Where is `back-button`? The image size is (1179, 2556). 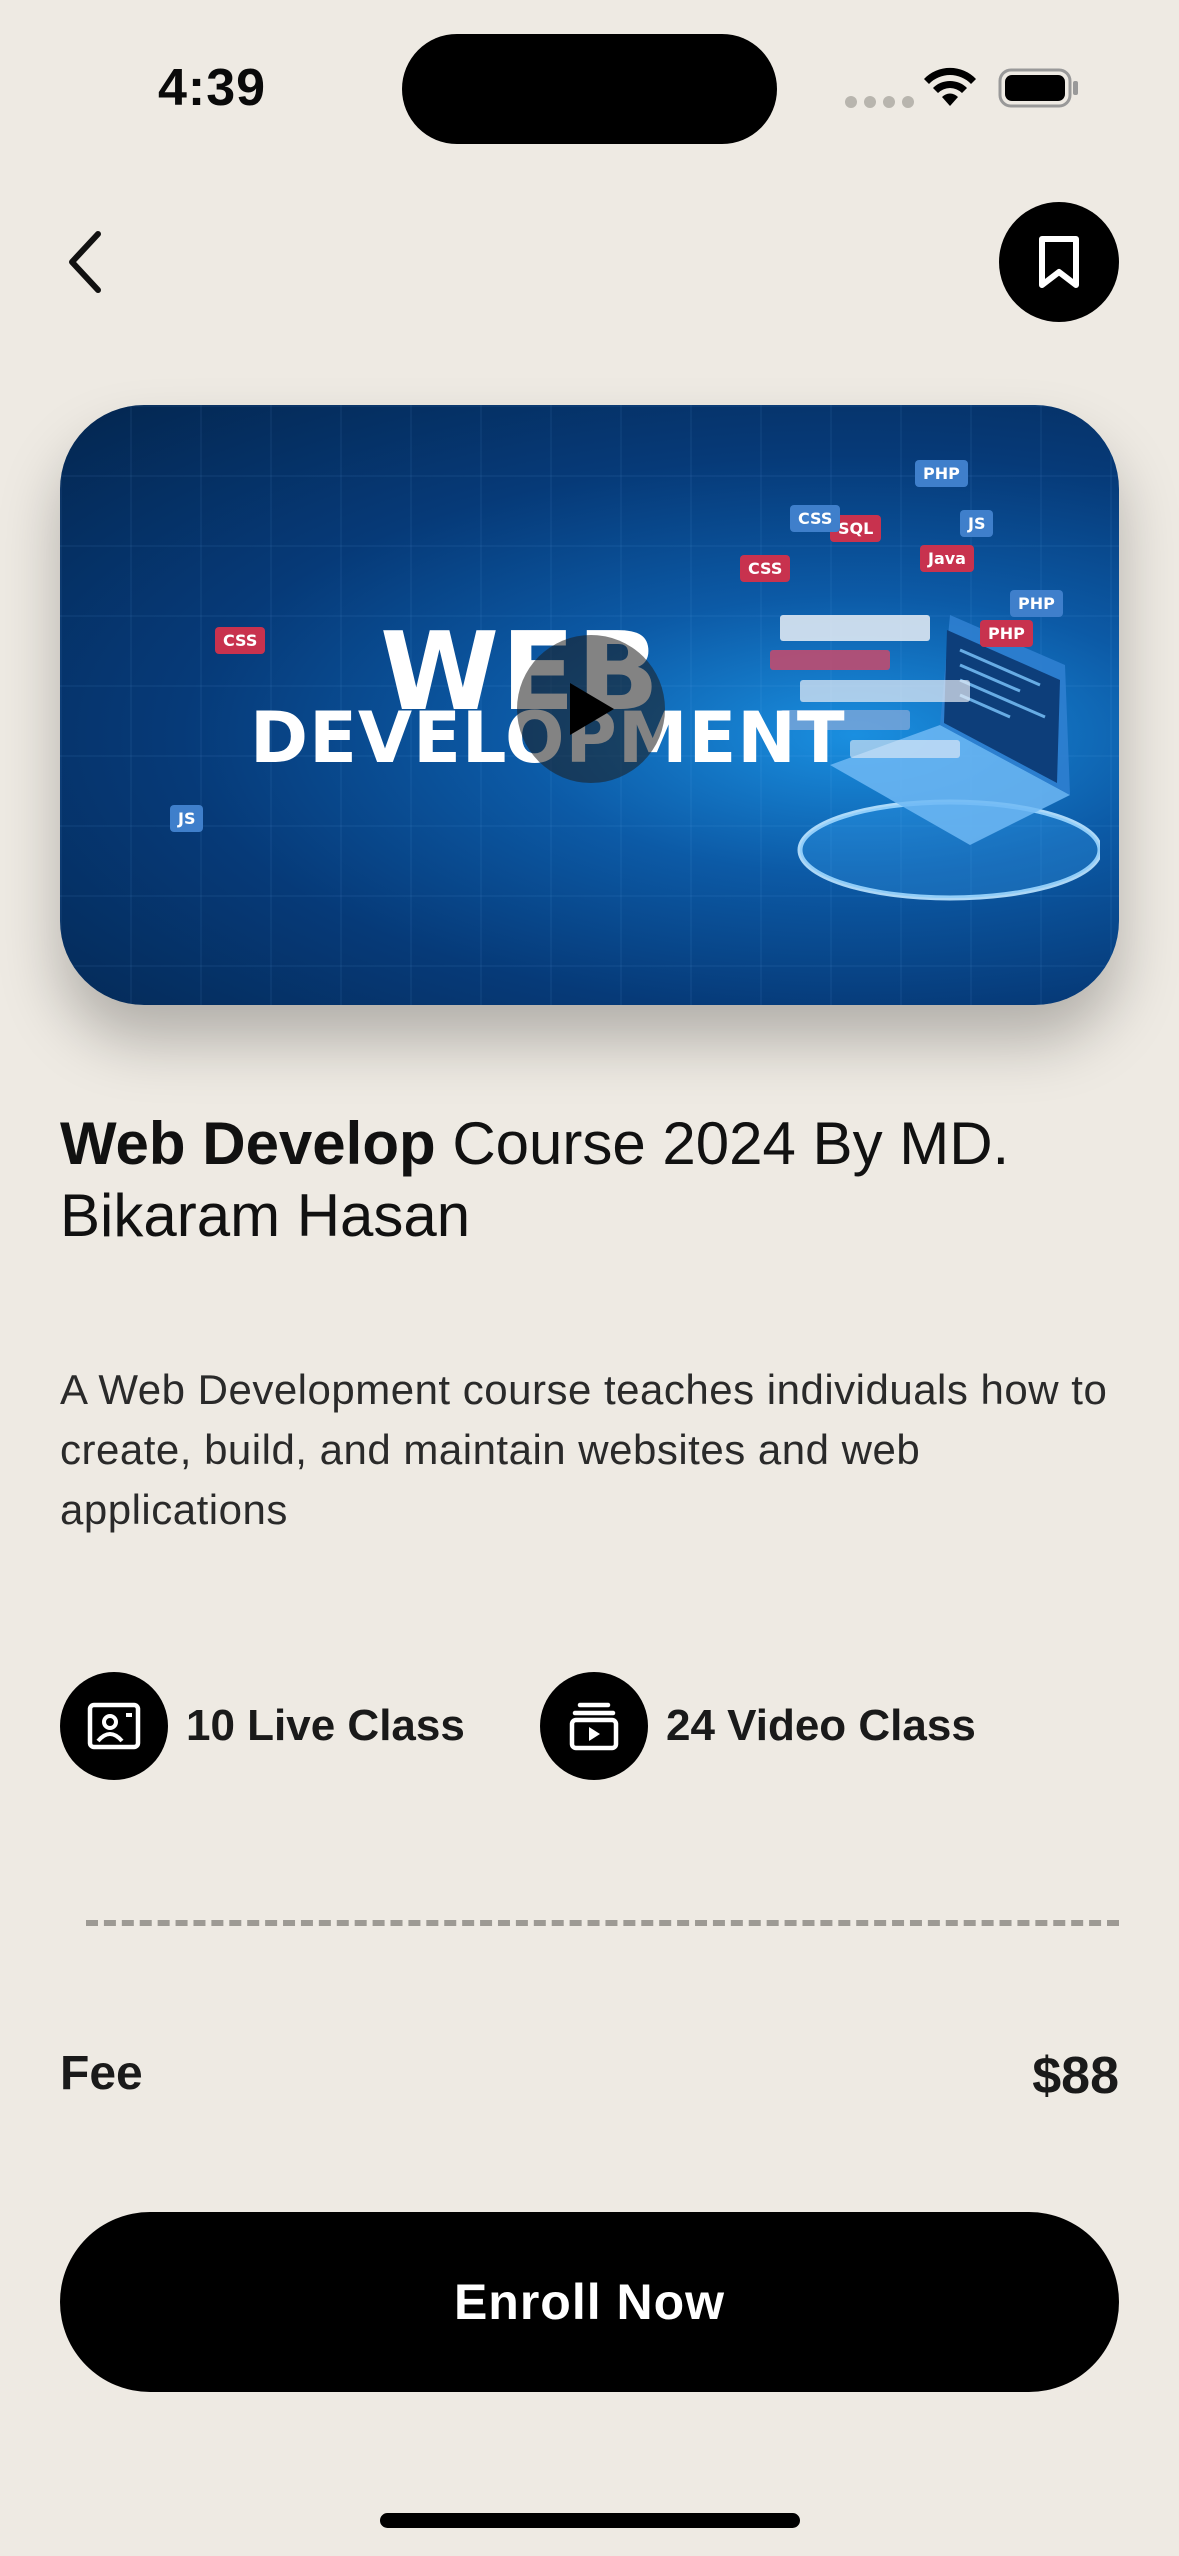 back-button is located at coordinates (86, 262).